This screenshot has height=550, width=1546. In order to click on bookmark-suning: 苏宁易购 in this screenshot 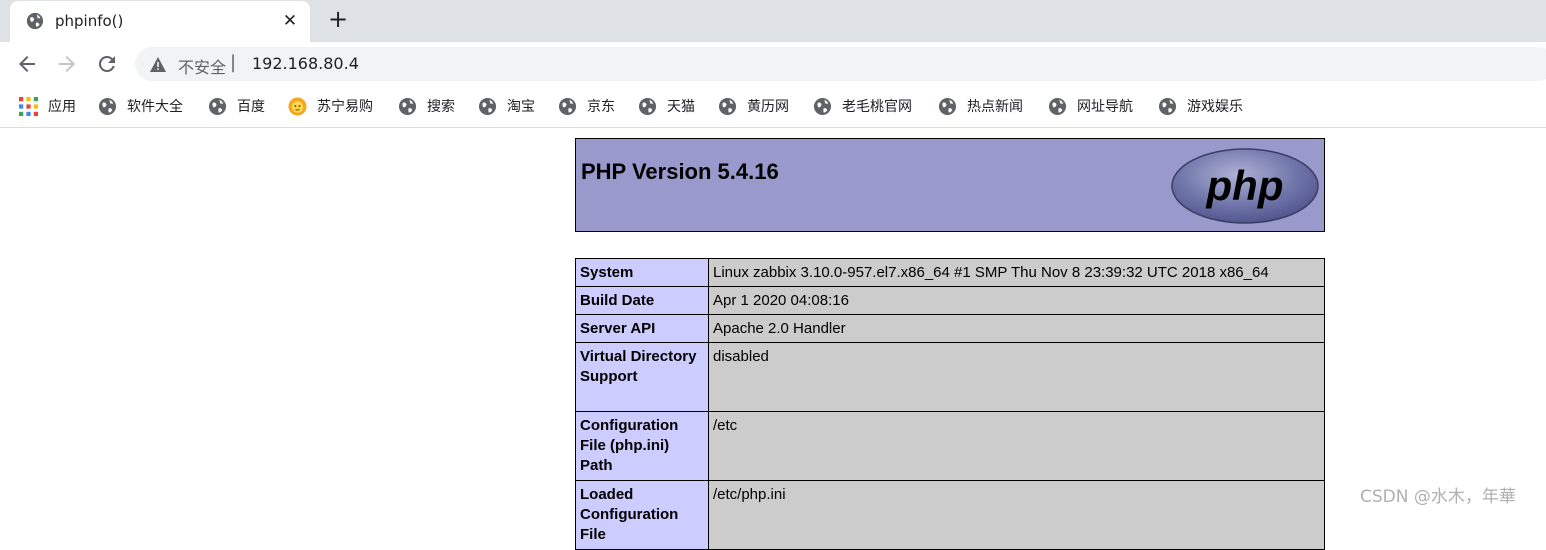, I will do `click(330, 106)`.